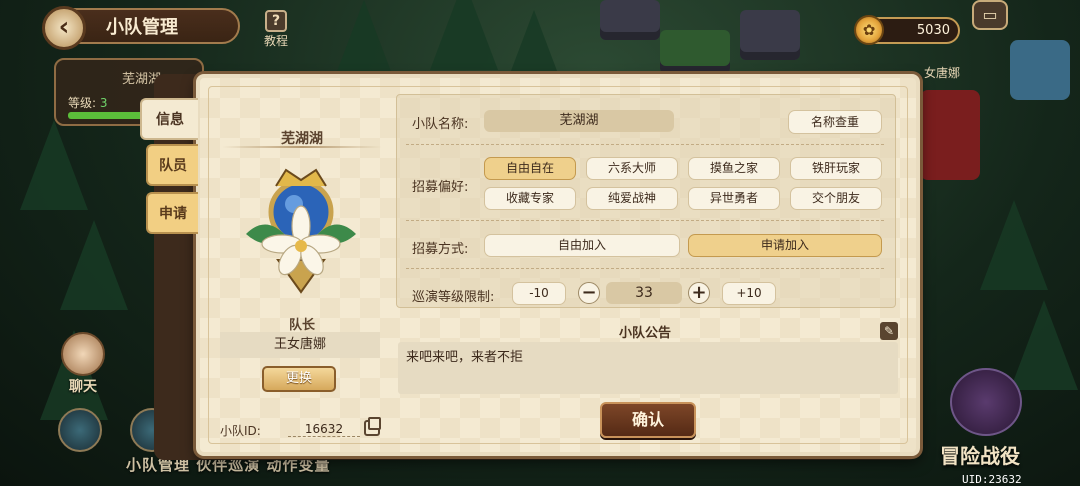 This screenshot has width=1080, height=486. What do you see at coordinates (372, 426) in the screenshot?
I see `copy-icon` at bounding box center [372, 426].